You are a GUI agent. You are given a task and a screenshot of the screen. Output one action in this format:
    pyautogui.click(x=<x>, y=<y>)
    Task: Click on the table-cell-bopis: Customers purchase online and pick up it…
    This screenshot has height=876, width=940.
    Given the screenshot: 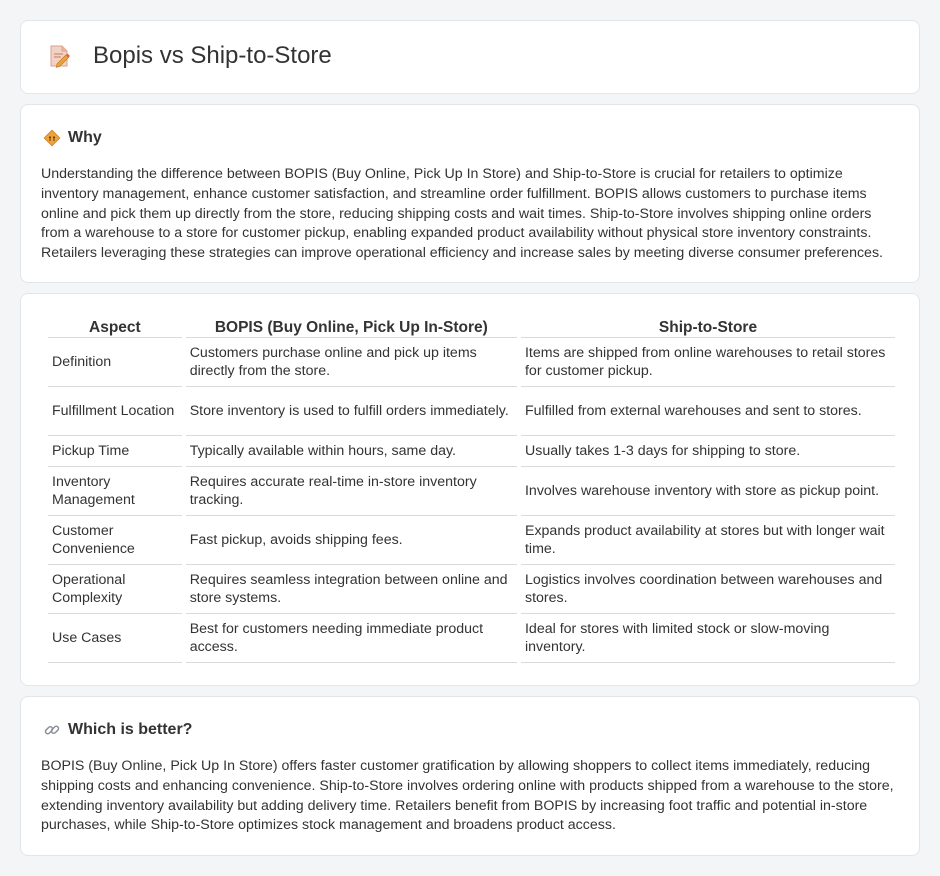 What is the action you would take?
    pyautogui.click(x=351, y=362)
    